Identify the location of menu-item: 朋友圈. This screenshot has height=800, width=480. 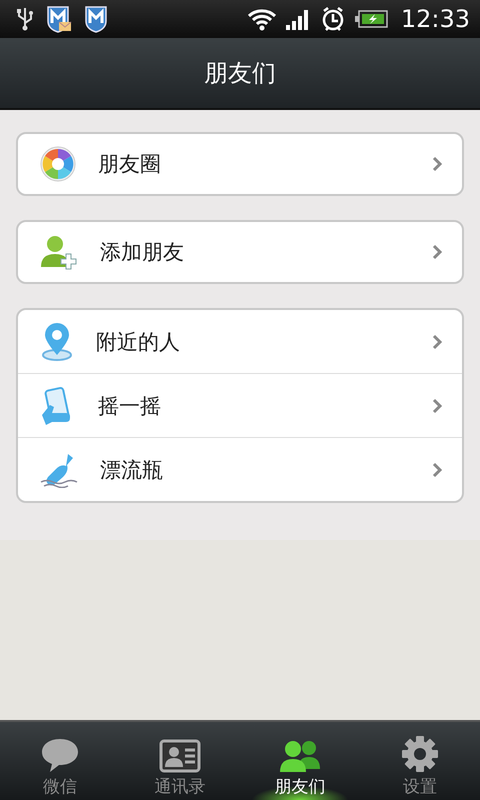
(240, 164).